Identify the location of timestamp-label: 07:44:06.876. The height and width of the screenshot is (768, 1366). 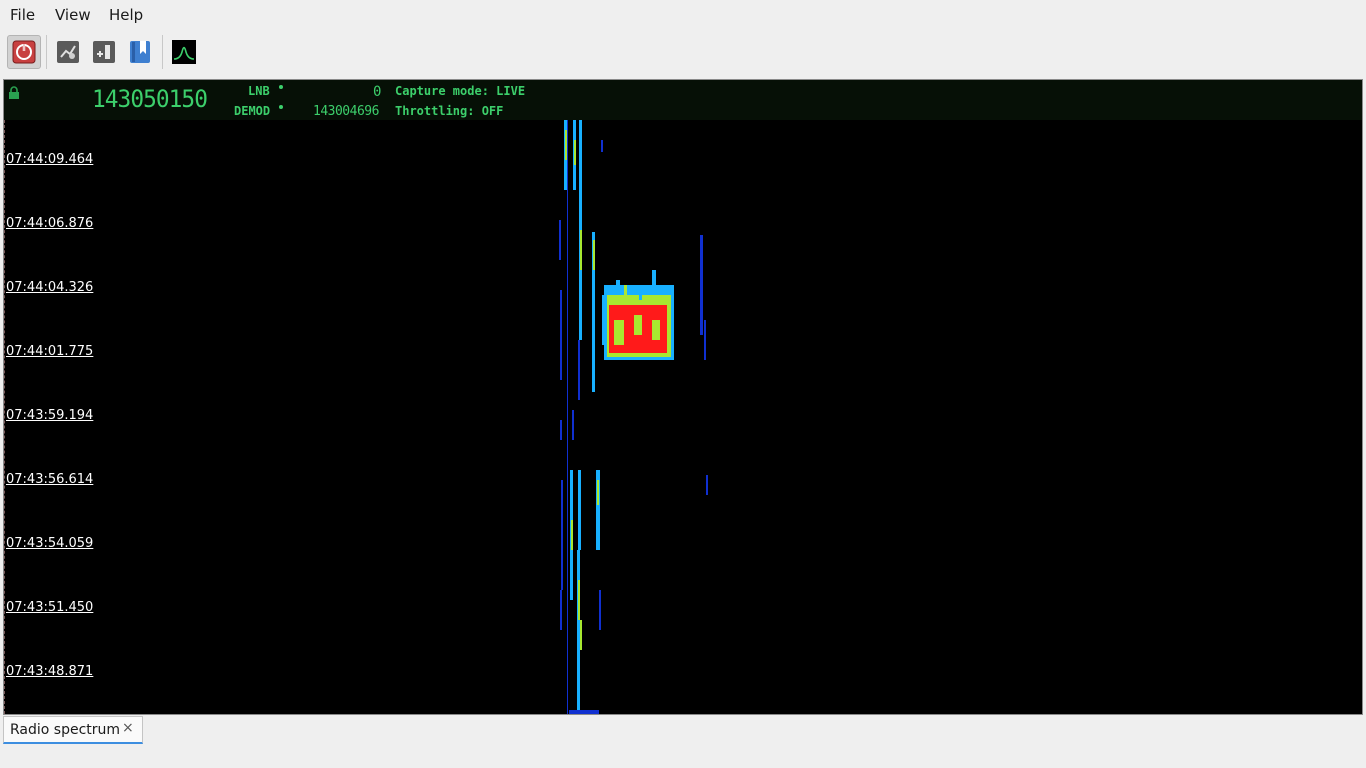
(50, 223).